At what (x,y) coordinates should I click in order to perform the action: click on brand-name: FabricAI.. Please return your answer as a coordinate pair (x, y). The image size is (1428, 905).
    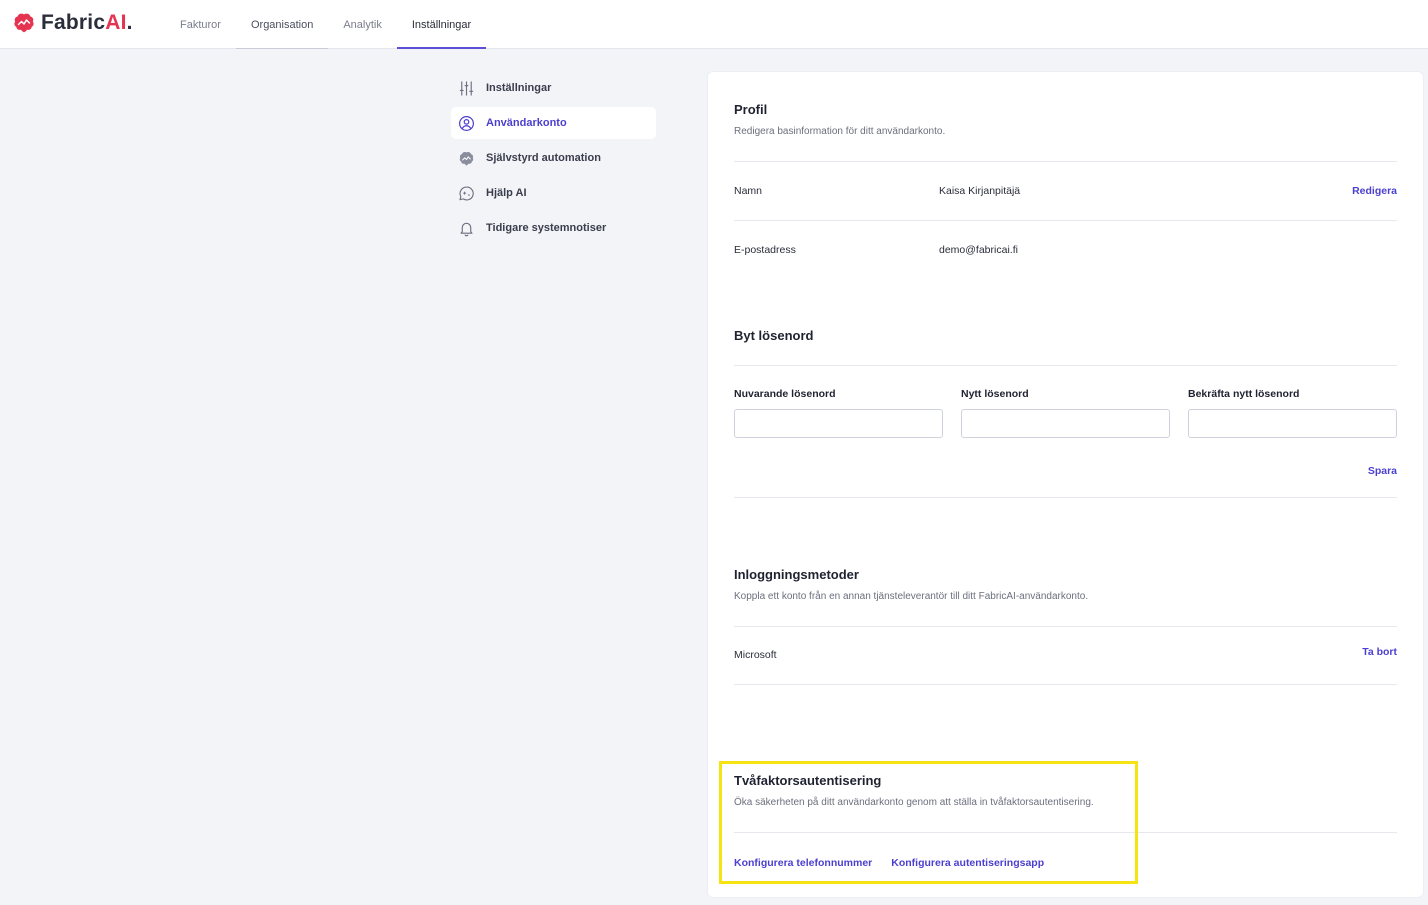
    Looking at the image, I should click on (87, 22).